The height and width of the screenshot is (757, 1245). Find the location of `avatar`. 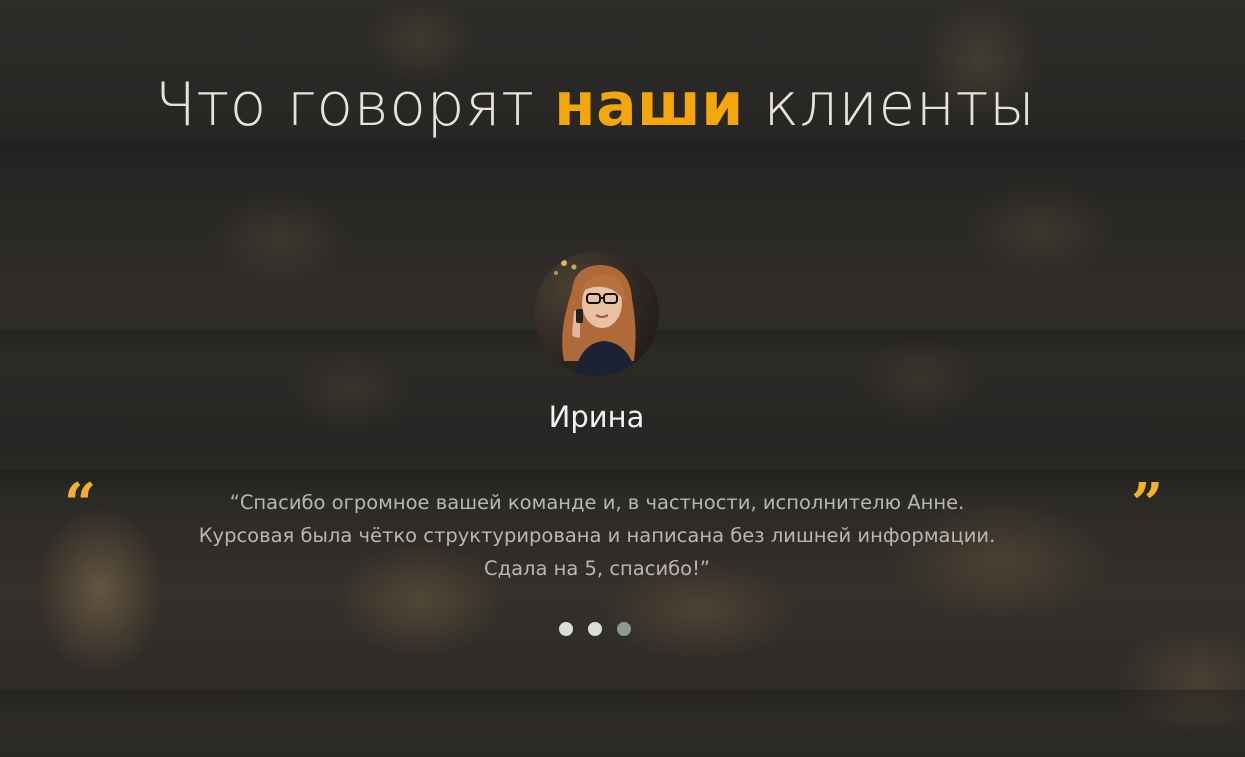

avatar is located at coordinates (596, 313).